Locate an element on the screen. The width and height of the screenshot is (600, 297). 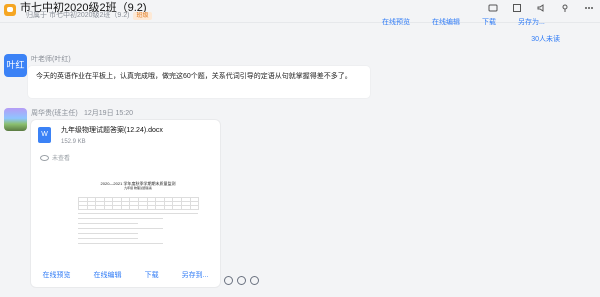
unread-count: 30人未读 is located at coordinates (545, 40).